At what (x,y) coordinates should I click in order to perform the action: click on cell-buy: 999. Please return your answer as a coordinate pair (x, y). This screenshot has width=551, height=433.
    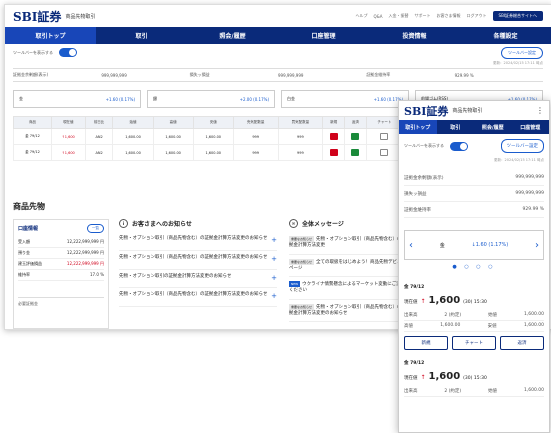
    Looking at the image, I should click on (300, 136).